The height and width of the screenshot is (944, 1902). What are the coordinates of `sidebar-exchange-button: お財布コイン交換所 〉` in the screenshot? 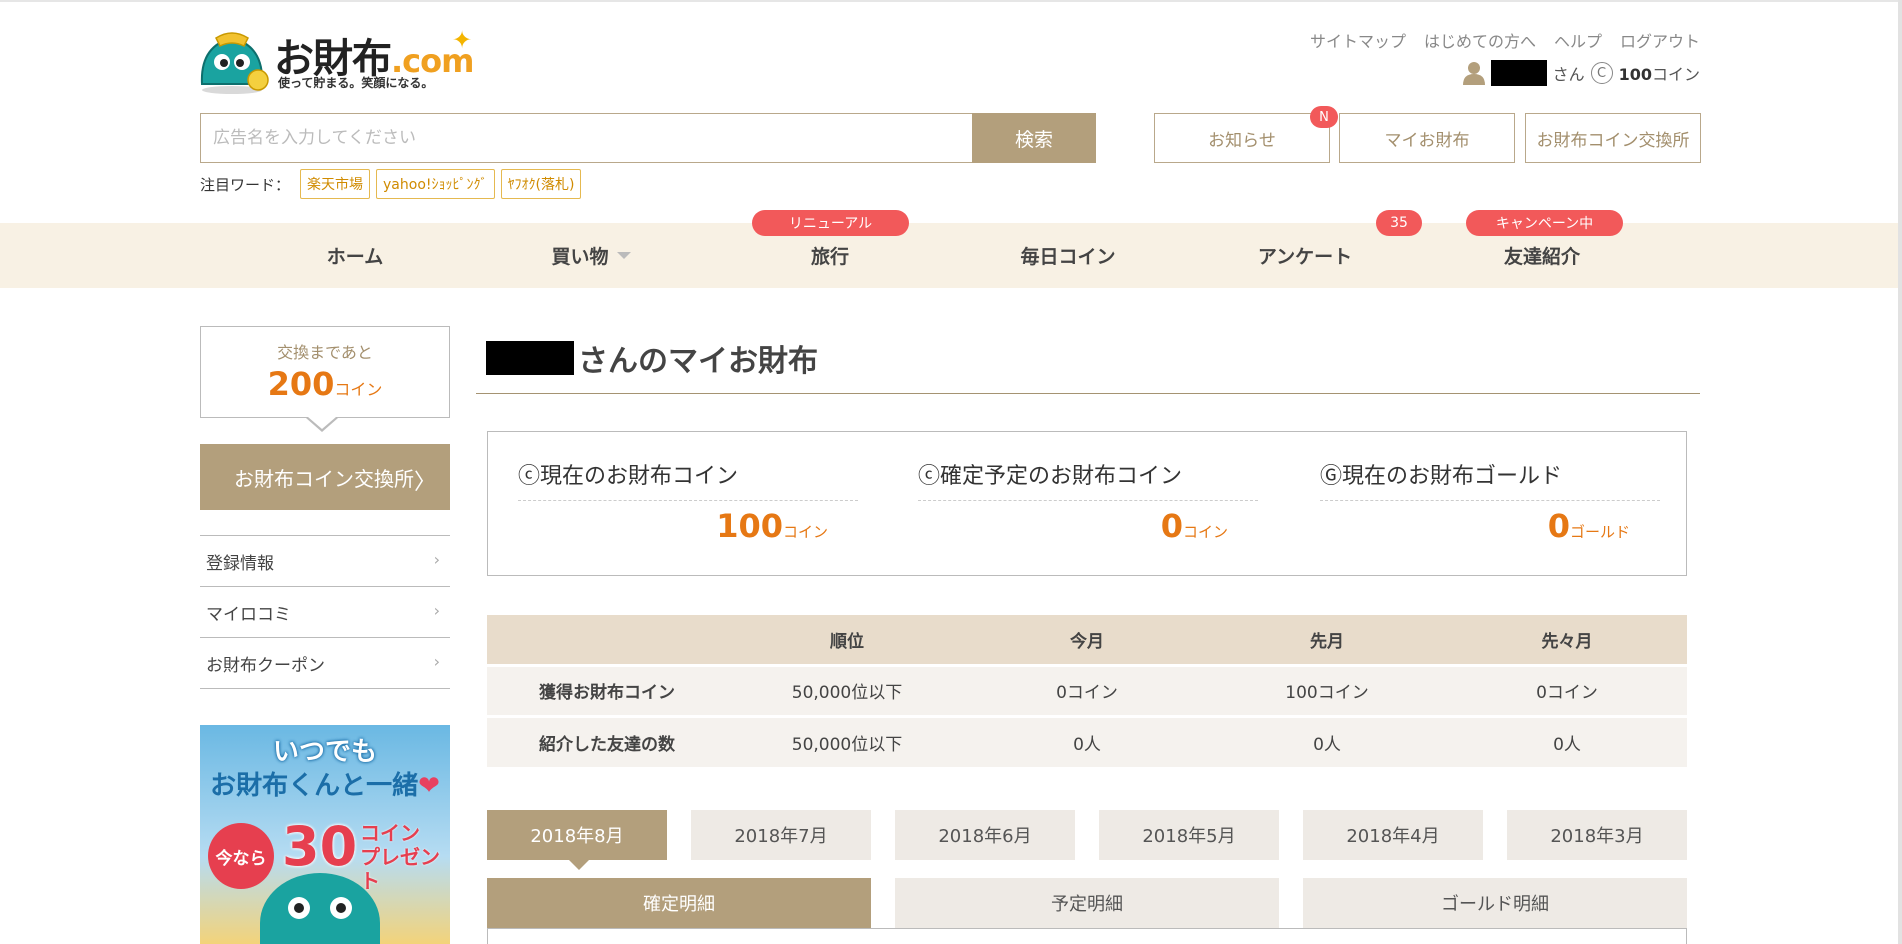 It's located at (325, 477).